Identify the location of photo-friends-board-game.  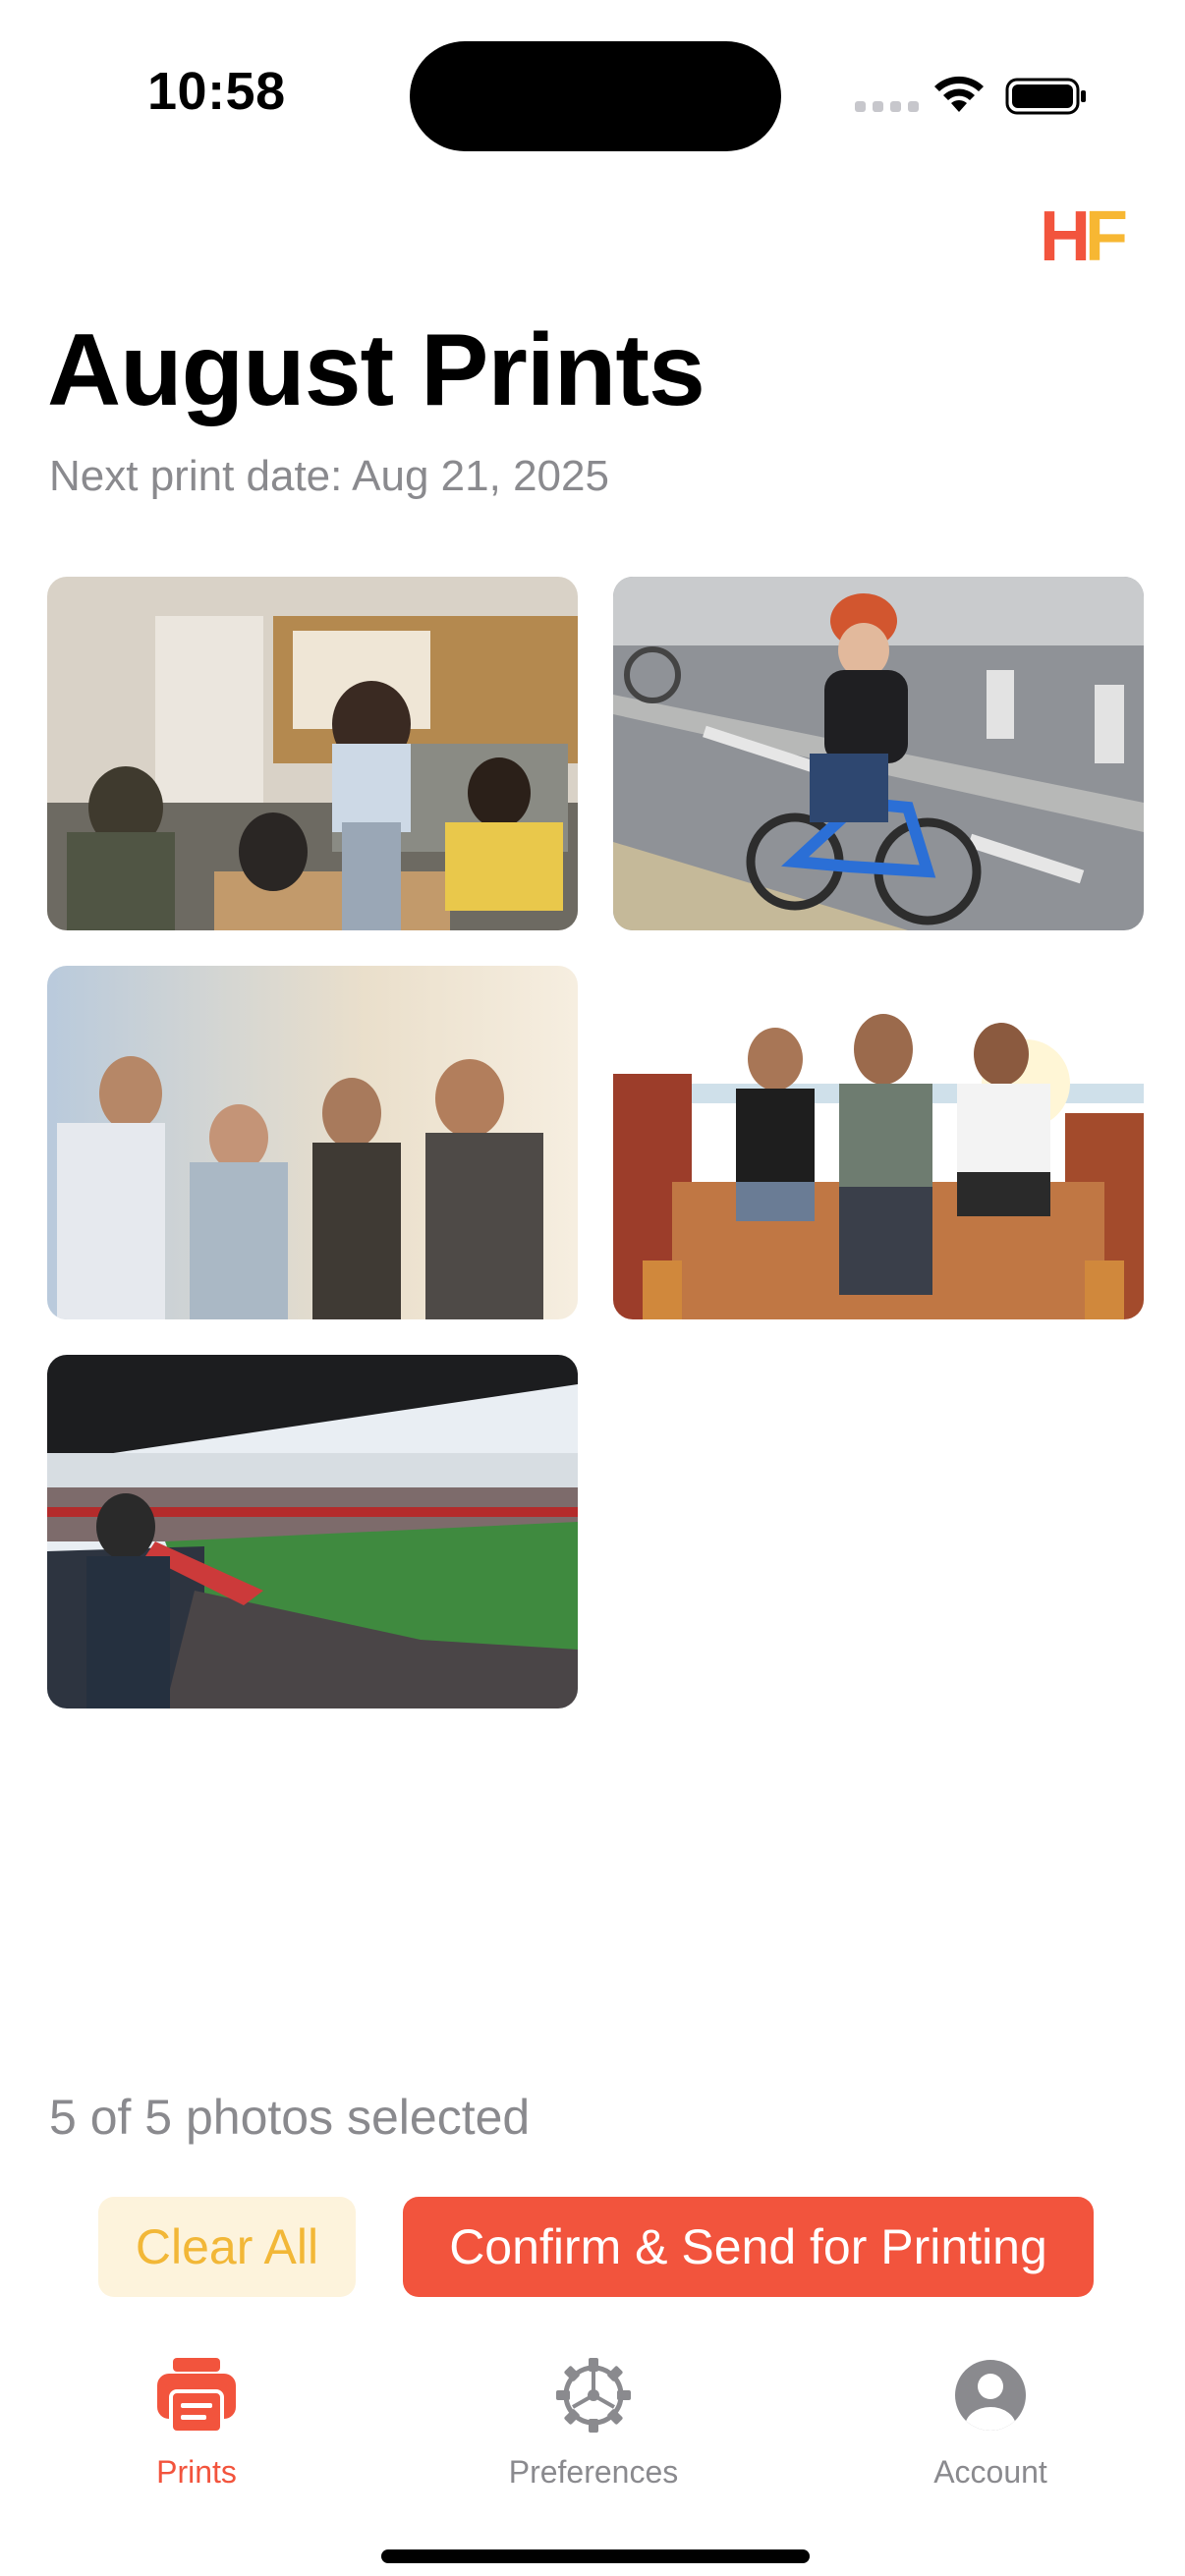
(313, 753).